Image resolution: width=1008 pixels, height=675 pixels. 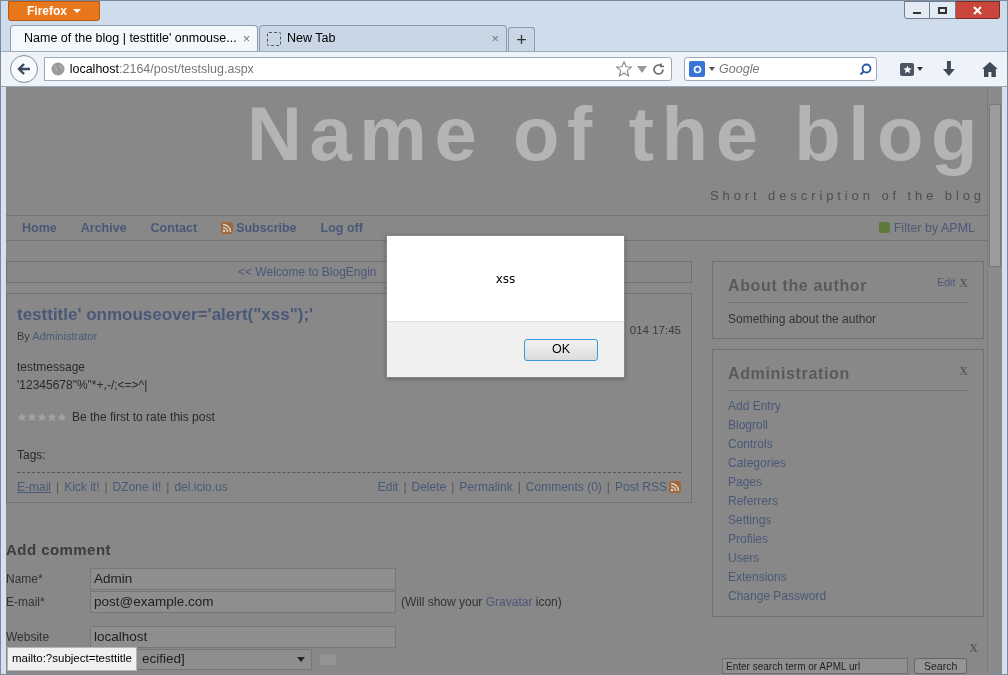 I want to click on share-link: DZone it!, so click(x=137, y=487).